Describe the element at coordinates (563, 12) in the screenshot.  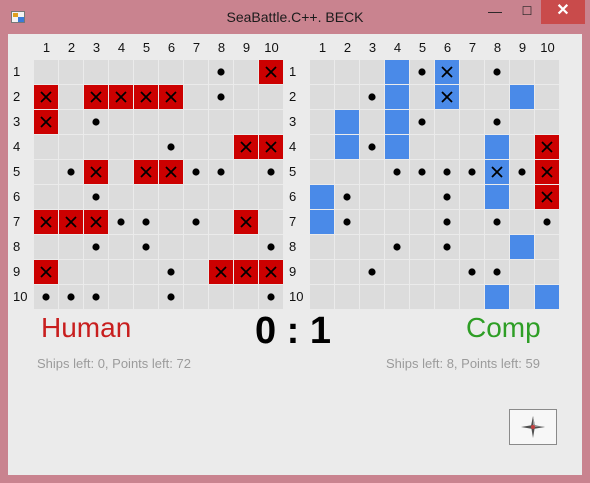
I see `close-button: ✕` at that location.